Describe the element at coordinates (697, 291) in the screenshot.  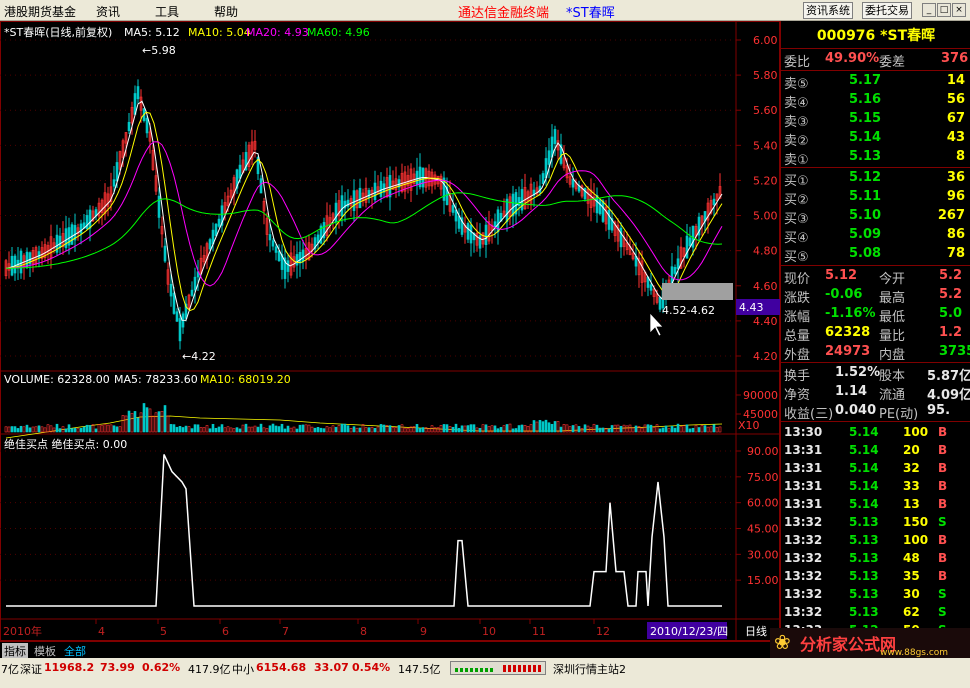
I see `range-box` at that location.